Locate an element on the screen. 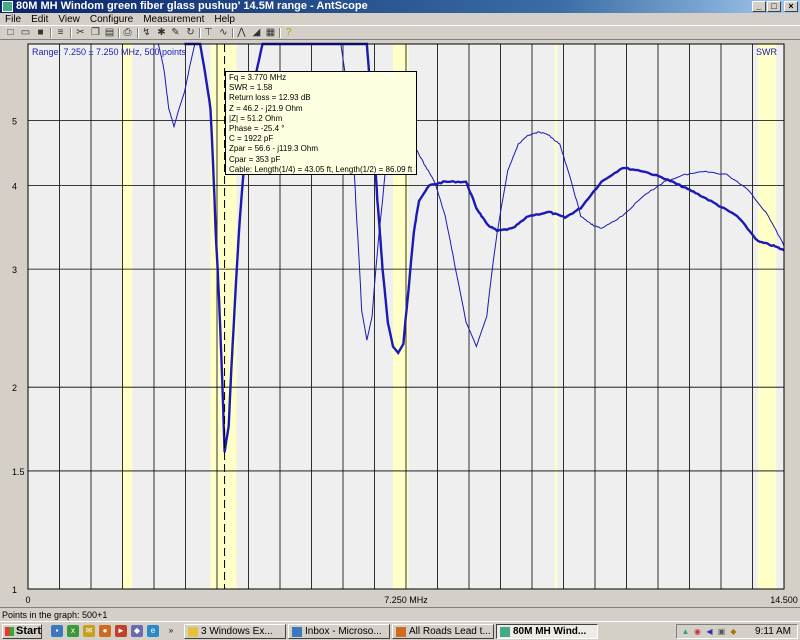  mail-icon: ✉ is located at coordinates (89, 631).